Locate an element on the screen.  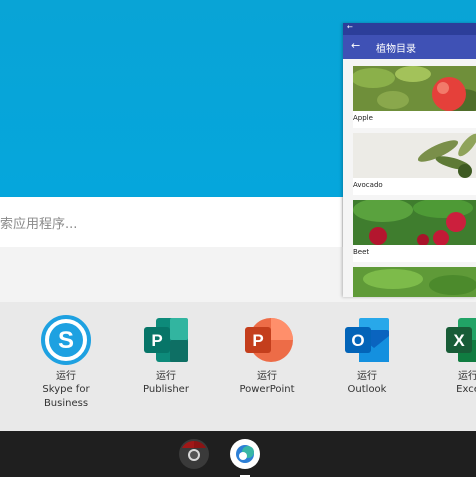
svg-text: S is located at coordinates (66, 340).